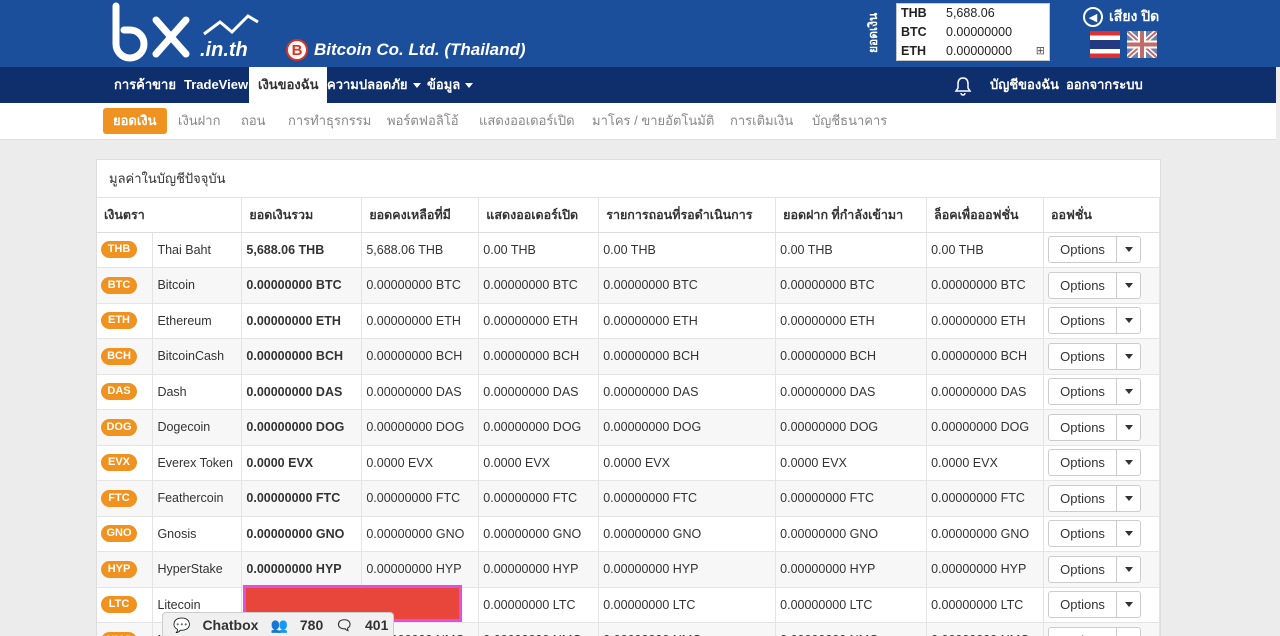  What do you see at coordinates (216, 85) in the screenshot?
I see `nav-tradeview: TradeView` at bounding box center [216, 85].